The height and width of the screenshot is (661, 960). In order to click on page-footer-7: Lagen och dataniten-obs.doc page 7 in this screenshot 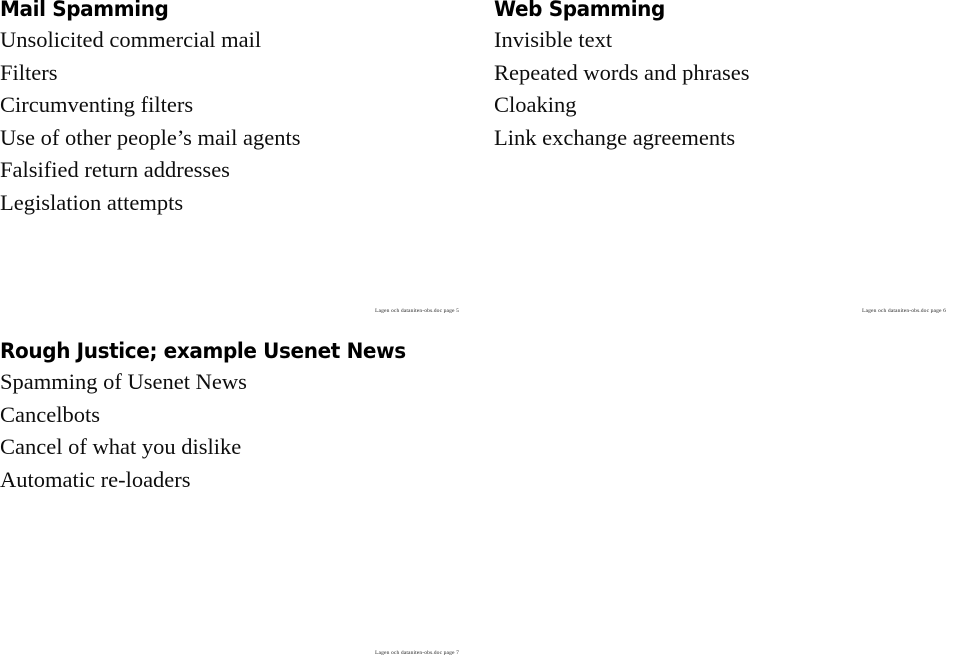, I will do `click(417, 653)`.